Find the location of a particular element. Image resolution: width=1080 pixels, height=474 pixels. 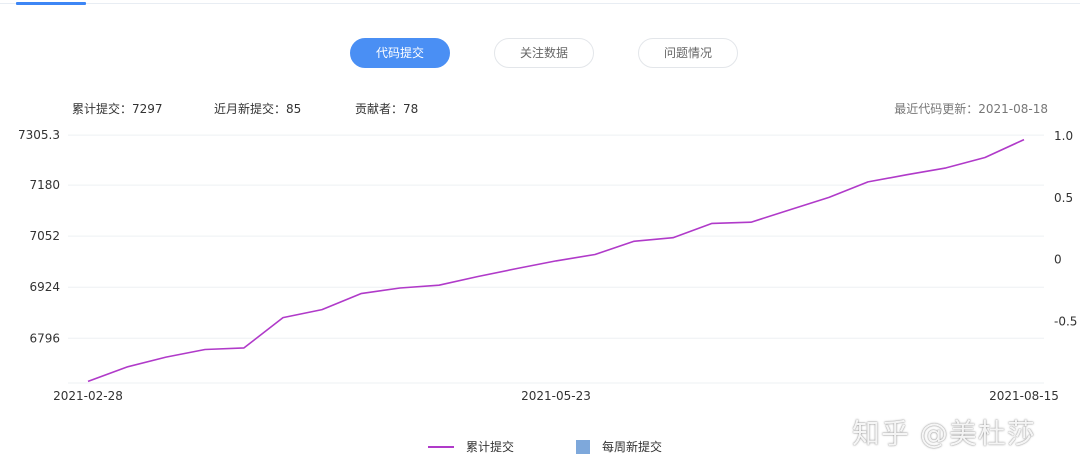

x-tick-label: 2021-05-23 is located at coordinates (556, 396).